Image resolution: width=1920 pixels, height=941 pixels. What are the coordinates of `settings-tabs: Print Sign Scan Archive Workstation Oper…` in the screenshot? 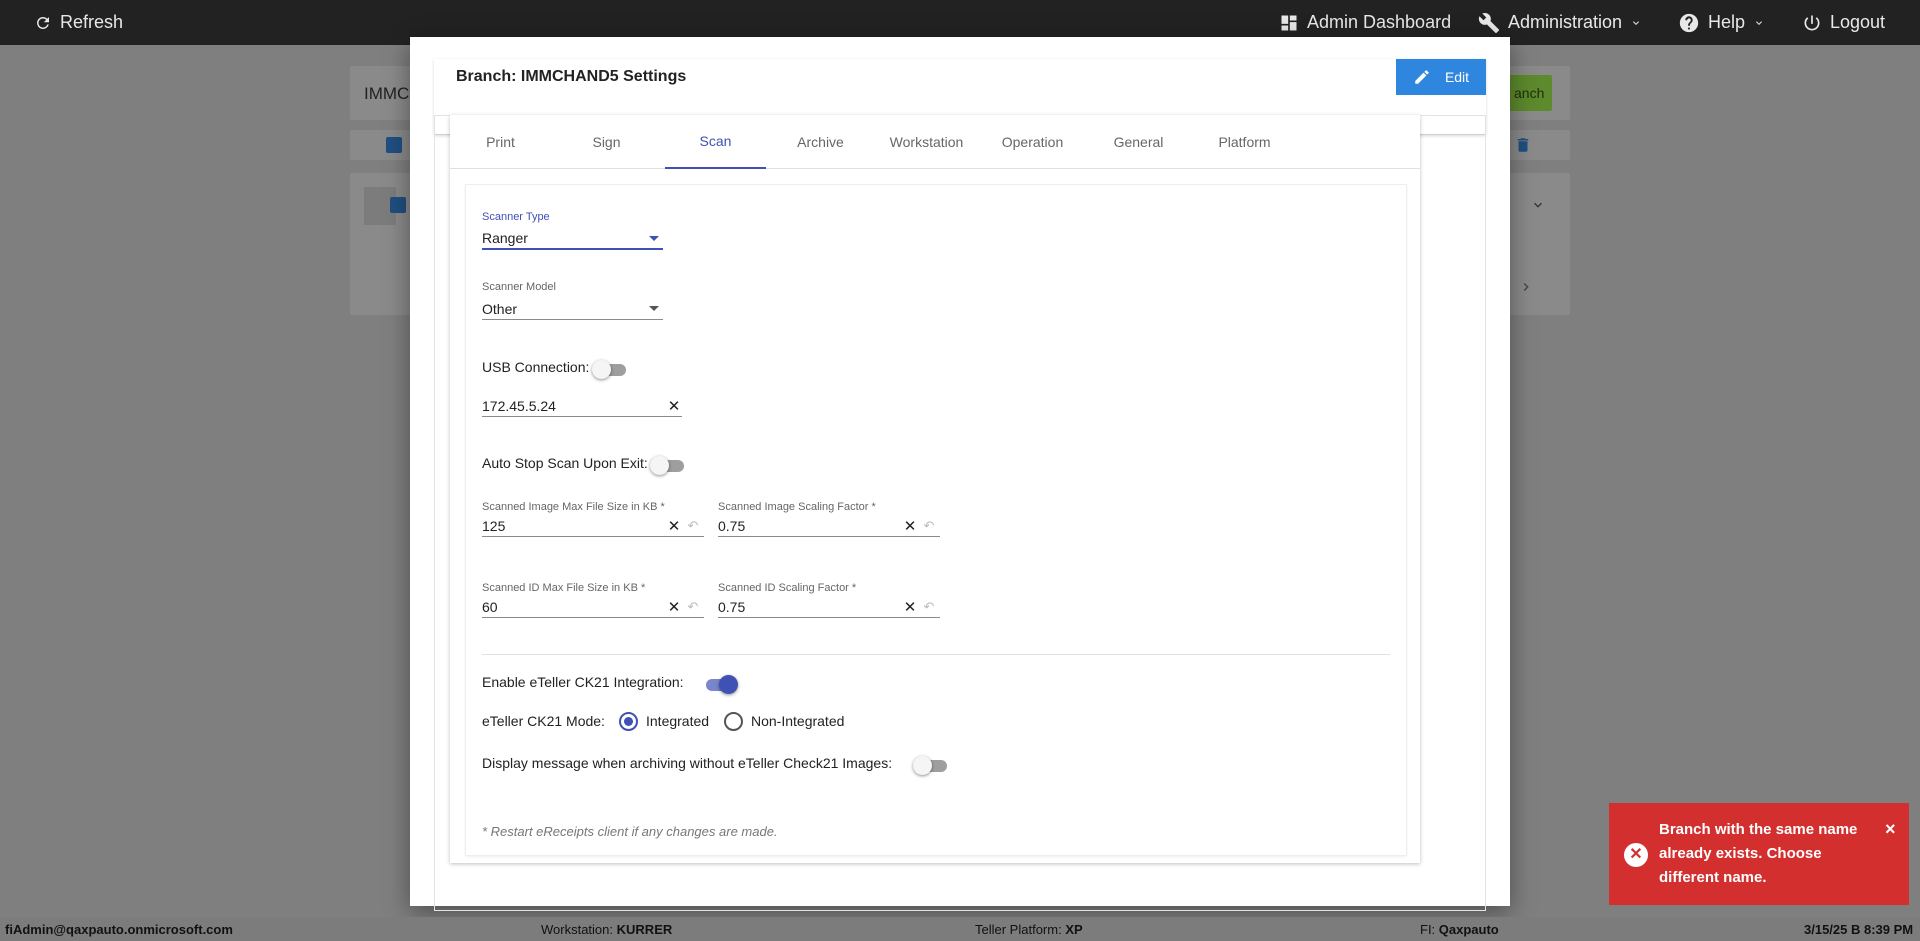 It's located at (935, 142).